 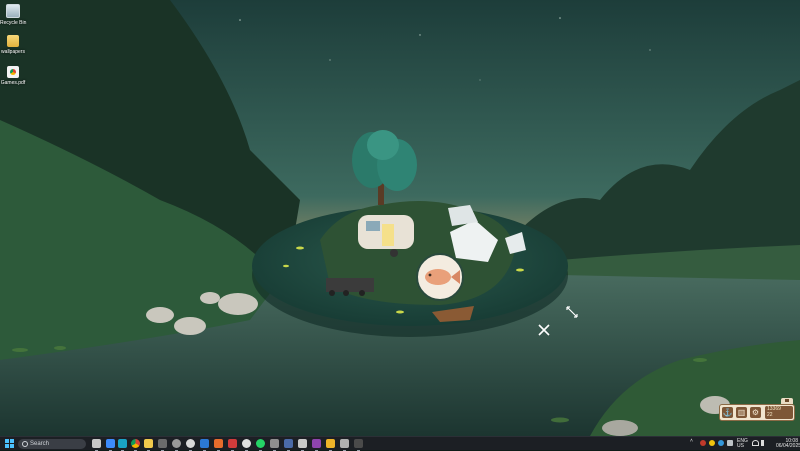 What do you see at coordinates (40, 443) in the screenshot?
I see `search-placeholder: Search` at bounding box center [40, 443].